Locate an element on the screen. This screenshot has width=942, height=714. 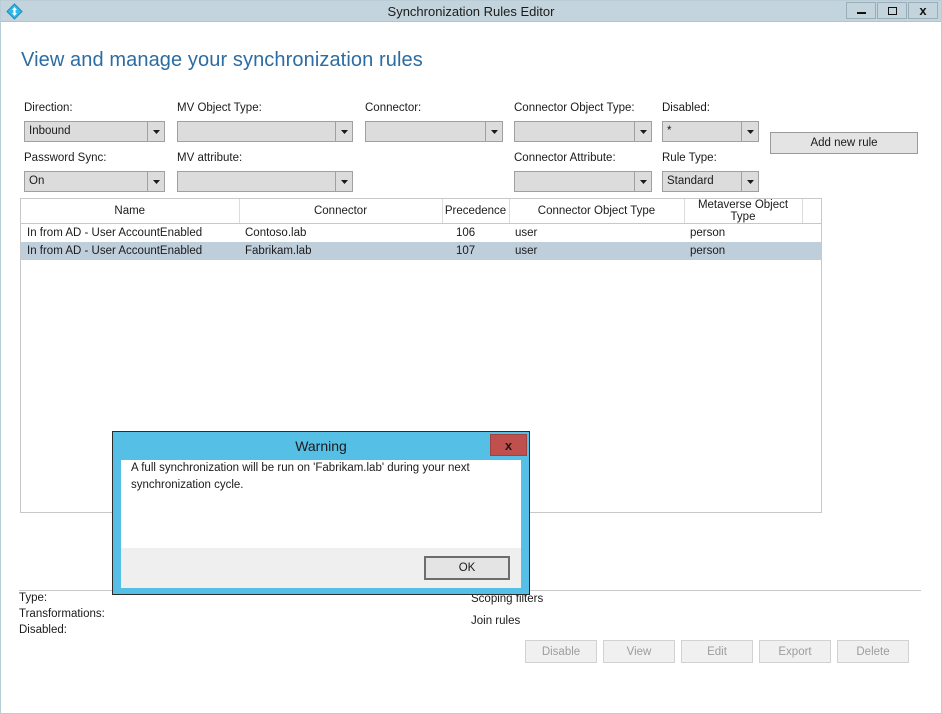
ok-button: OK is located at coordinates (467, 568).